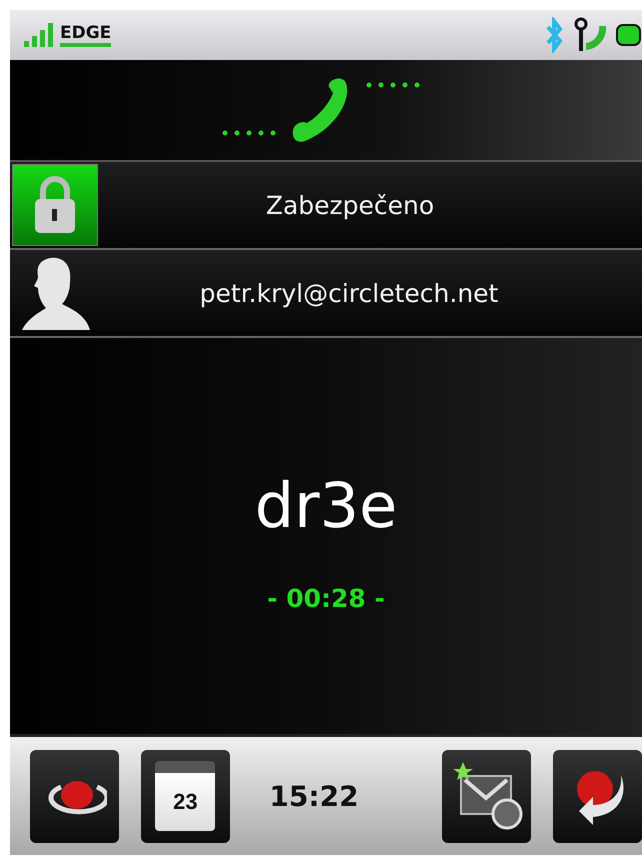  What do you see at coordinates (55, 205) in the screenshot?
I see `lock-icon` at bounding box center [55, 205].